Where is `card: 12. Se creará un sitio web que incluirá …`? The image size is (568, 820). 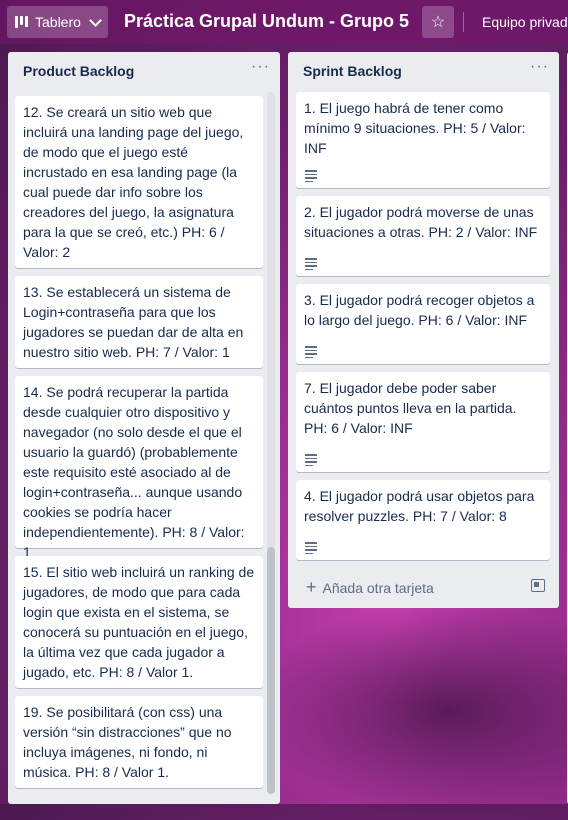
card: 12. Se creará un sitio web que incluirá … is located at coordinates (139, 182).